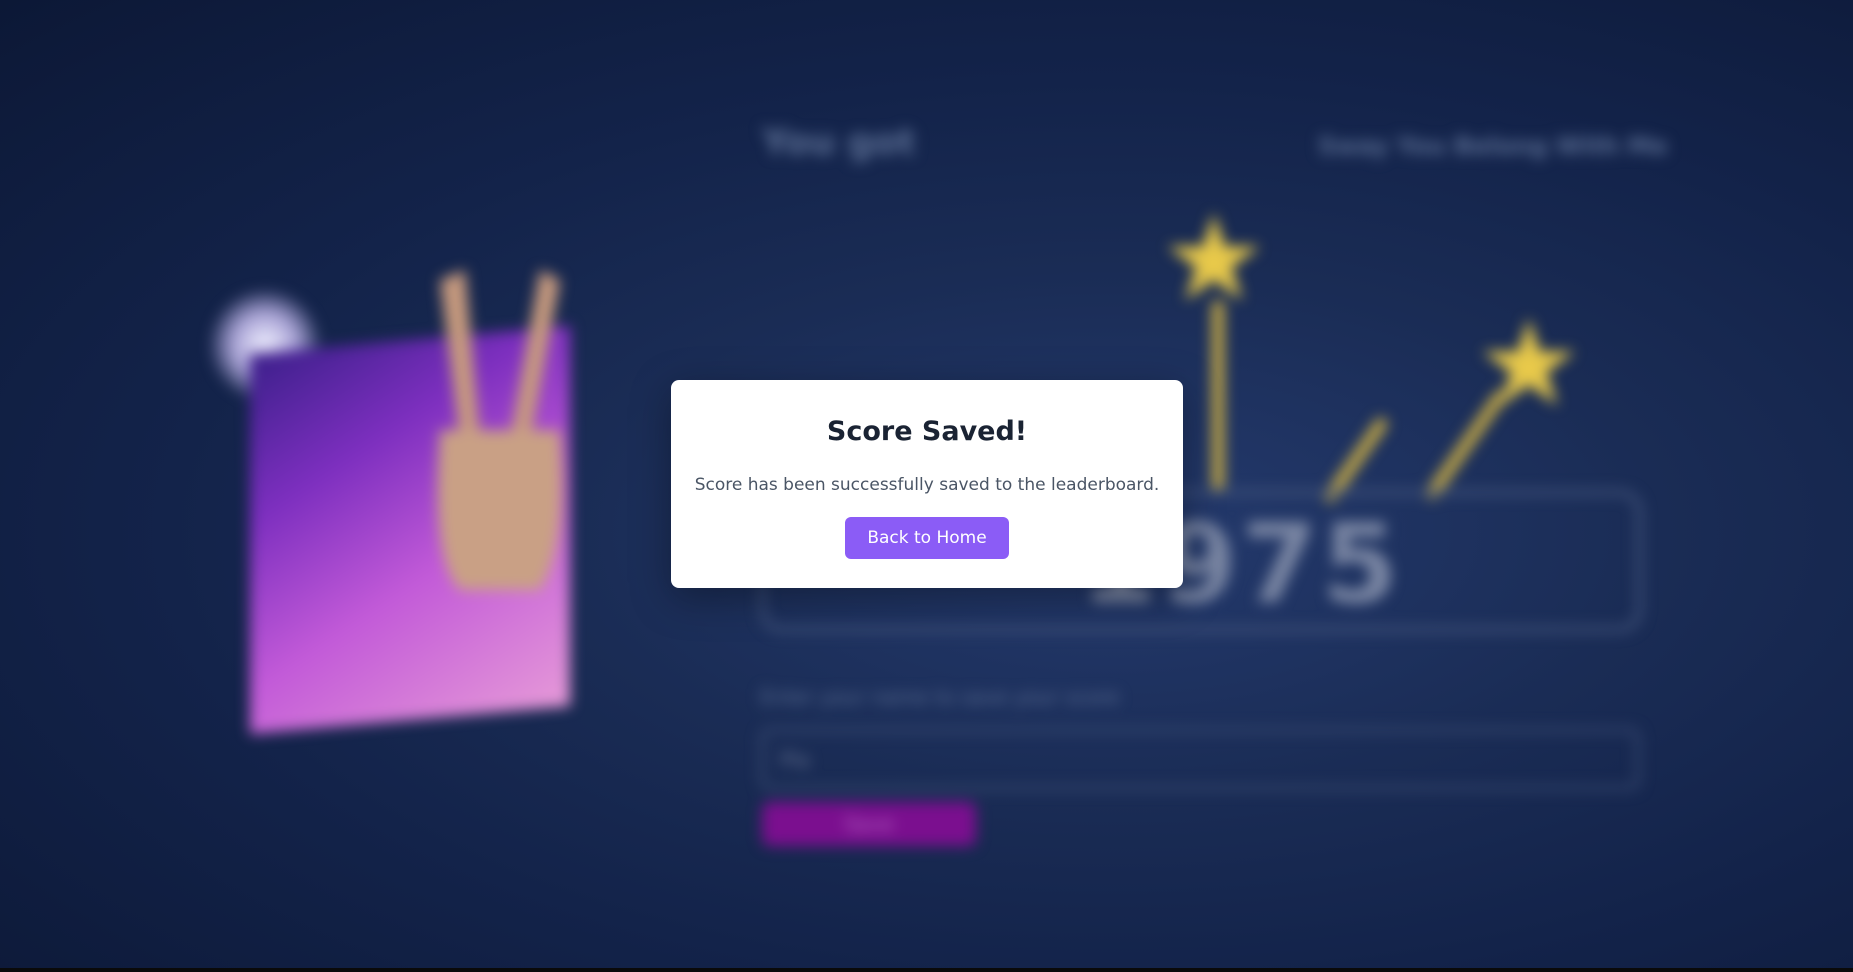  What do you see at coordinates (926, 970) in the screenshot?
I see `bottom-edge` at bounding box center [926, 970].